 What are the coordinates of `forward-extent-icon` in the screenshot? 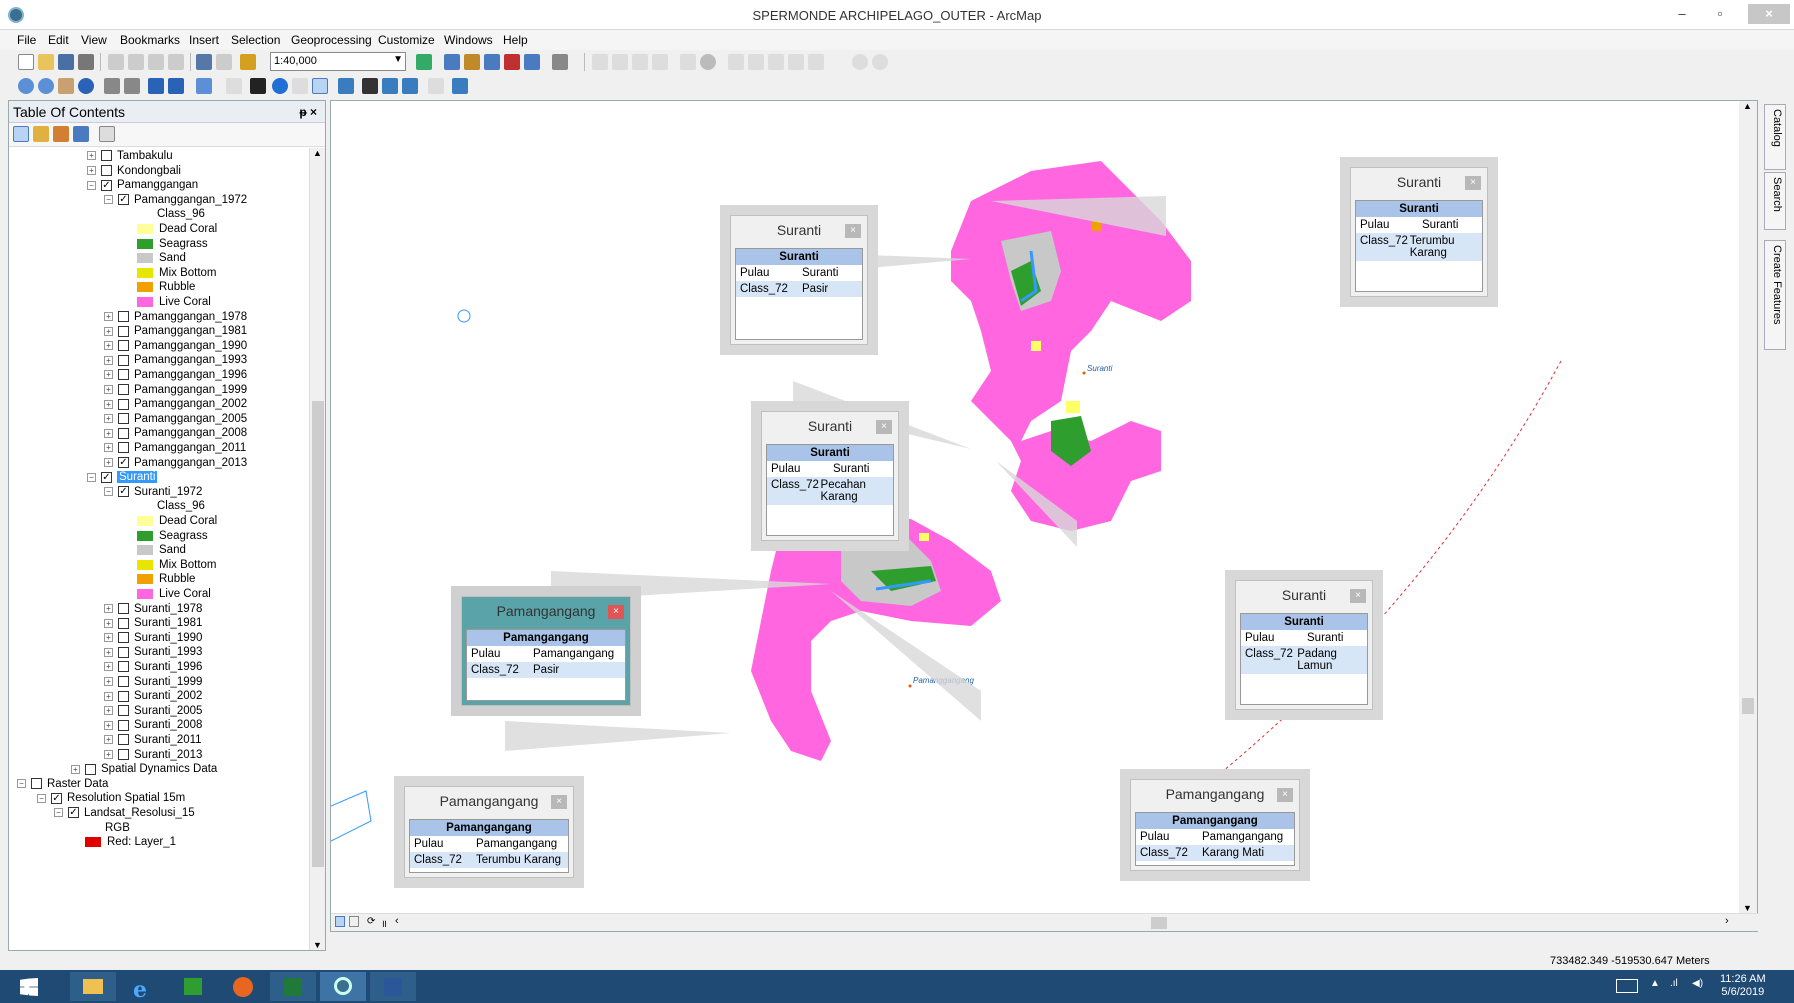 It's located at (176, 86).